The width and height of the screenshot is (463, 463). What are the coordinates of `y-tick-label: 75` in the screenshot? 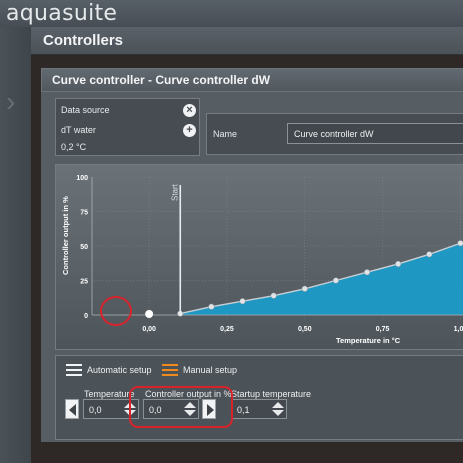 It's located at (84, 213).